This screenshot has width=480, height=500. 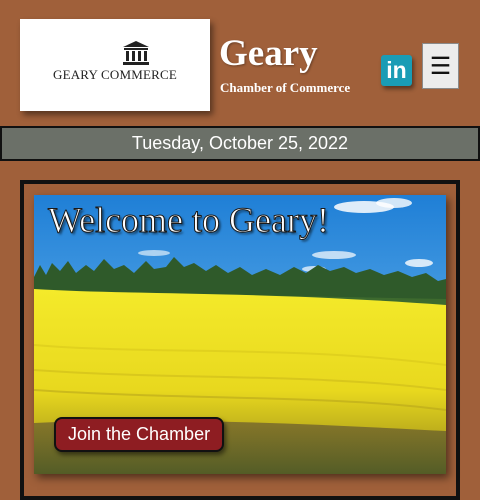 What do you see at coordinates (115, 65) in the screenshot?
I see `logo: GEARY COMMERCE` at bounding box center [115, 65].